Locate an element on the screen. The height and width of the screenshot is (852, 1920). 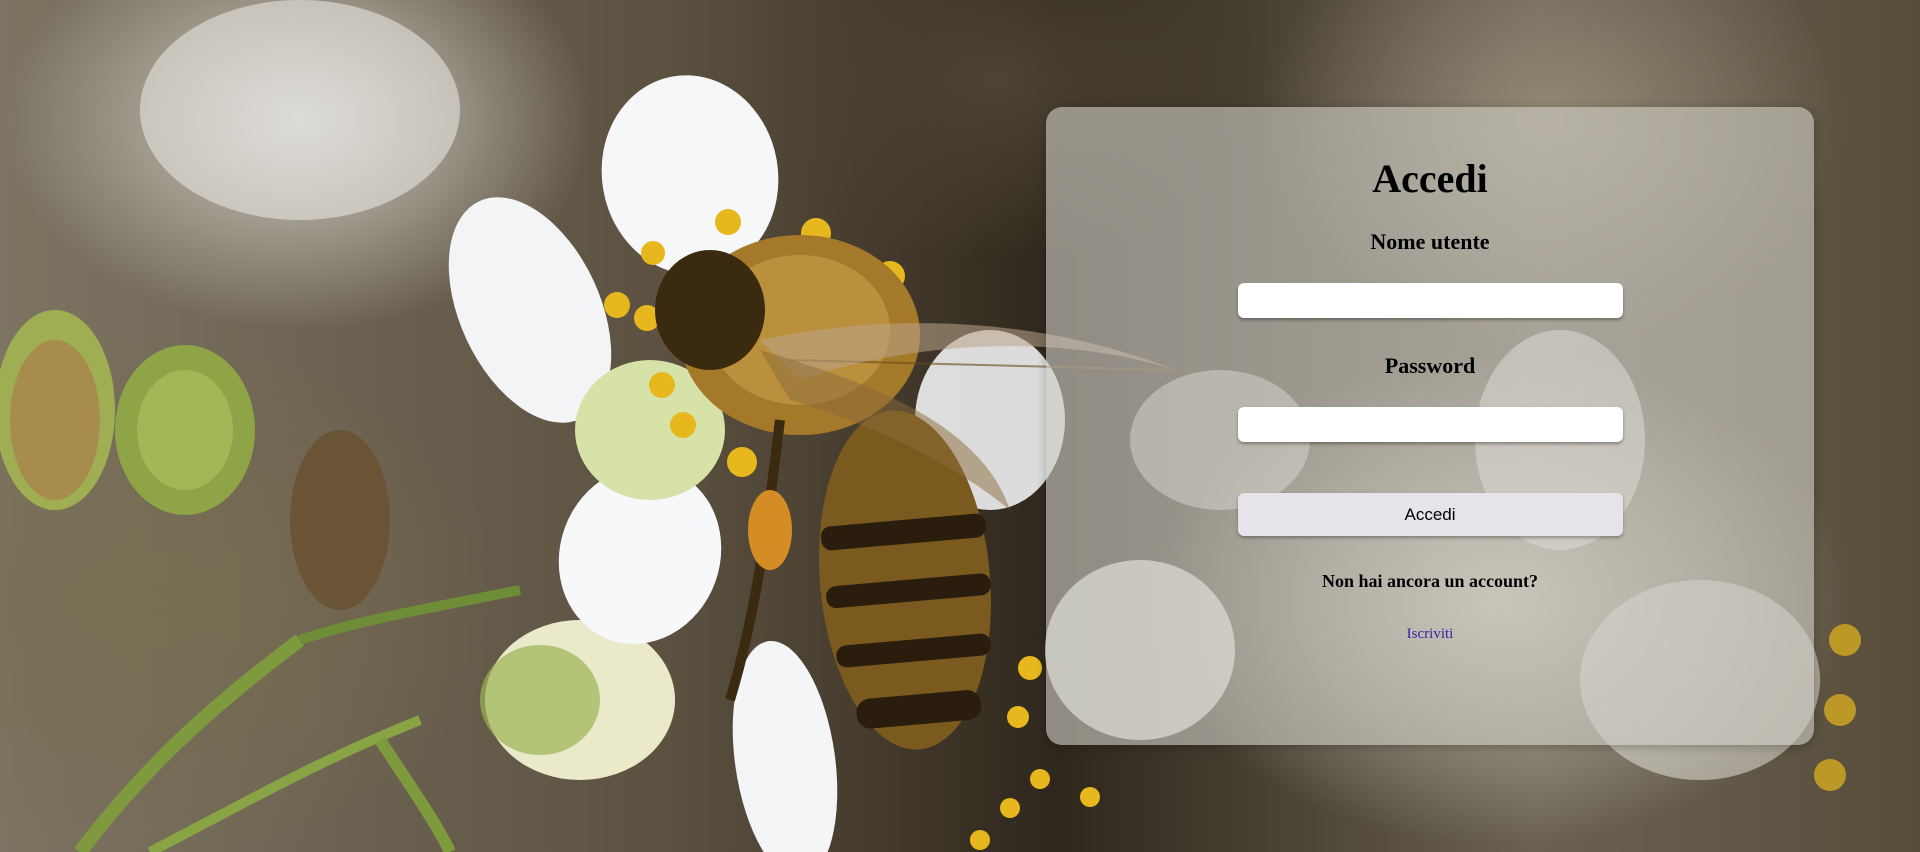
password-input is located at coordinates (1430, 424).